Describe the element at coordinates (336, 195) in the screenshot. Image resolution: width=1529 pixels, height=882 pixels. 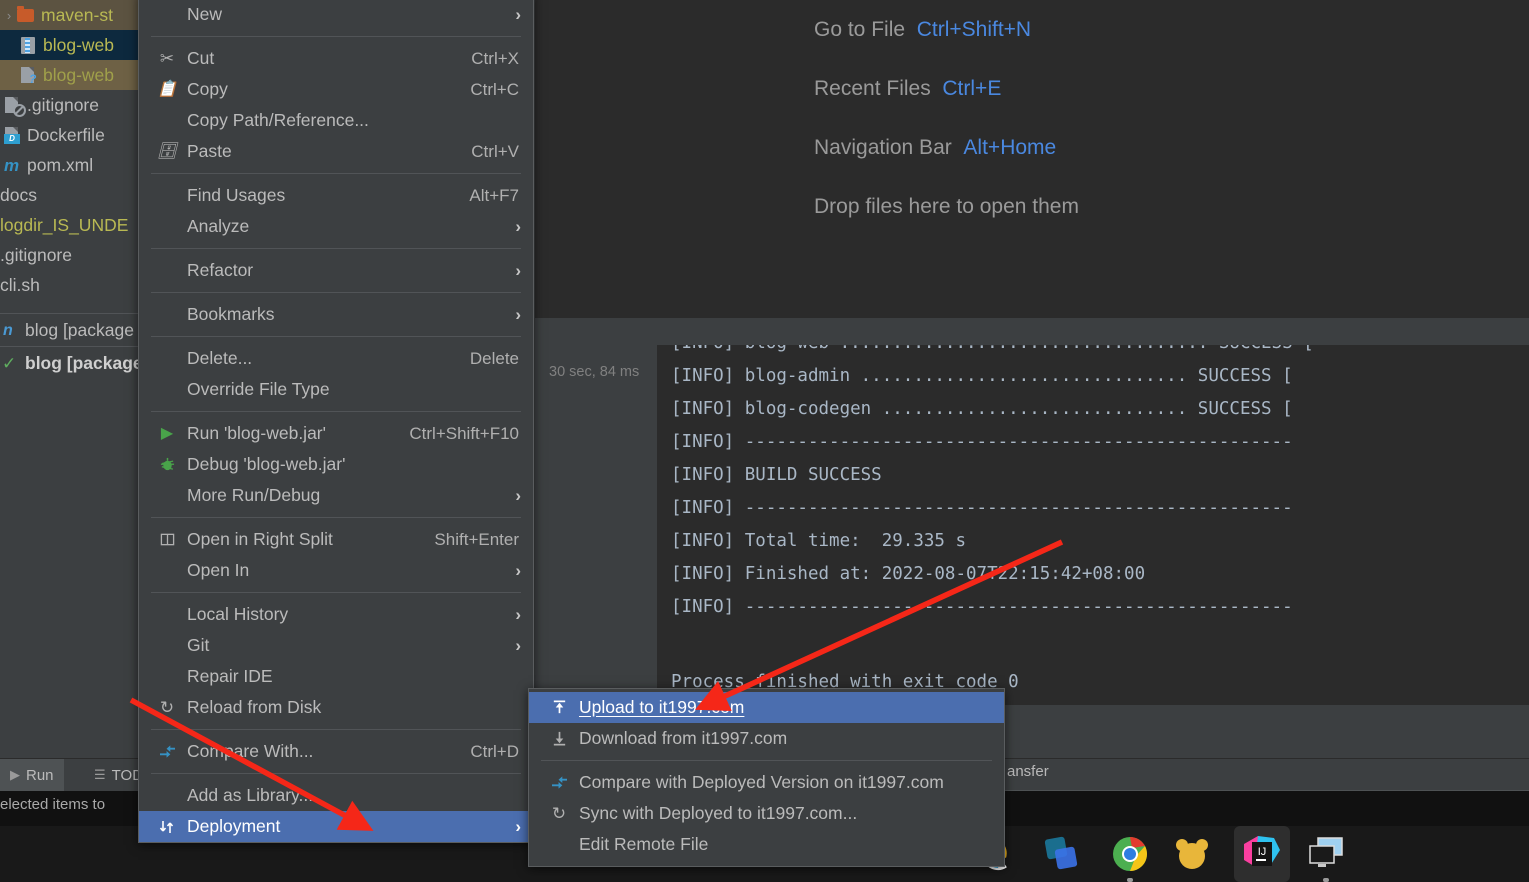
I see `menu-item-find-usages: Find Usages Alt+F7` at that location.